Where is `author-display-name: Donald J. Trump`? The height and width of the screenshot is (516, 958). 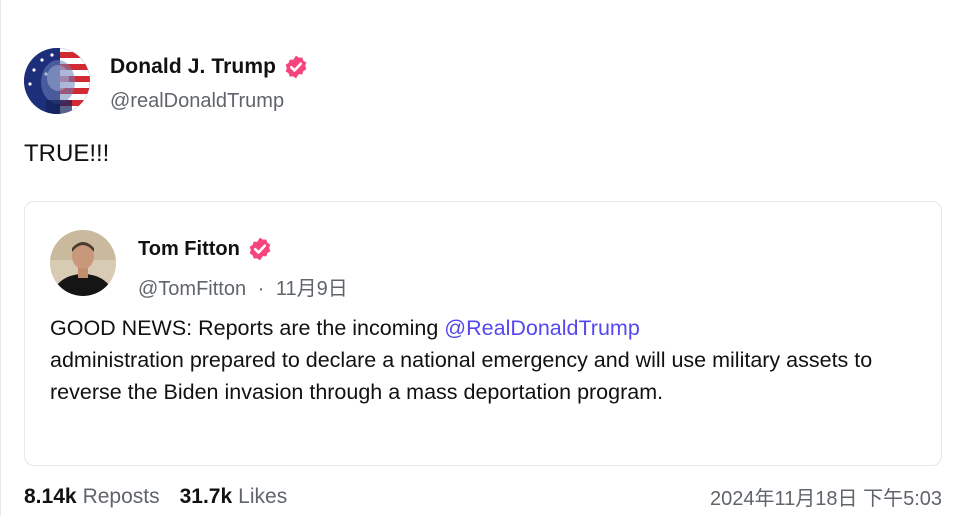 author-display-name: Donald J. Trump is located at coordinates (193, 67).